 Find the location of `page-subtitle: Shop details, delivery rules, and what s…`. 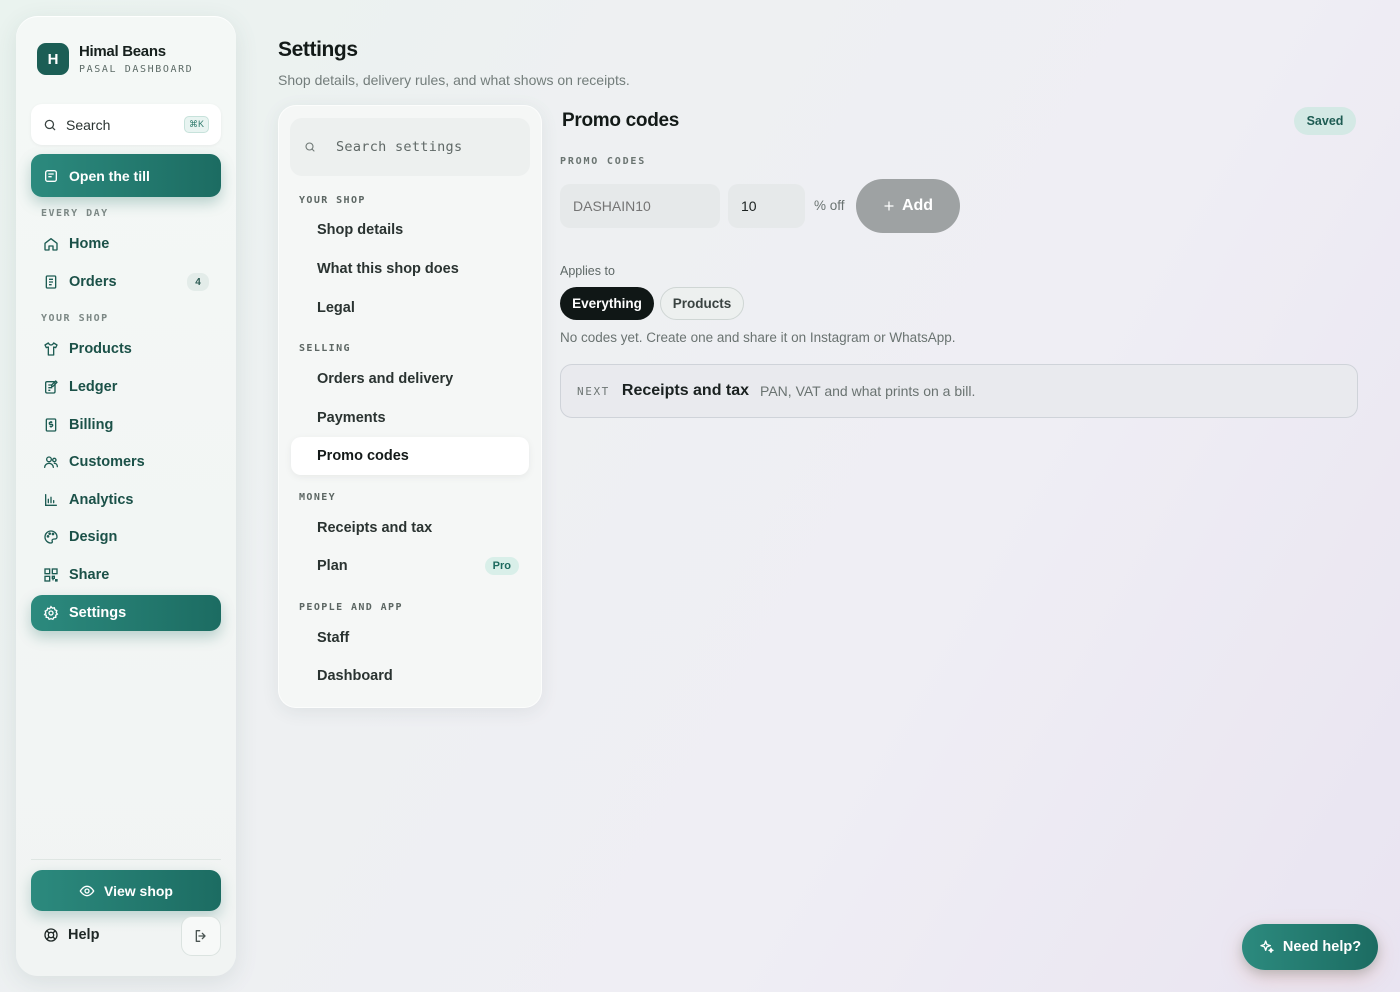

page-subtitle: Shop details, delivery rules, and what s… is located at coordinates (454, 80).